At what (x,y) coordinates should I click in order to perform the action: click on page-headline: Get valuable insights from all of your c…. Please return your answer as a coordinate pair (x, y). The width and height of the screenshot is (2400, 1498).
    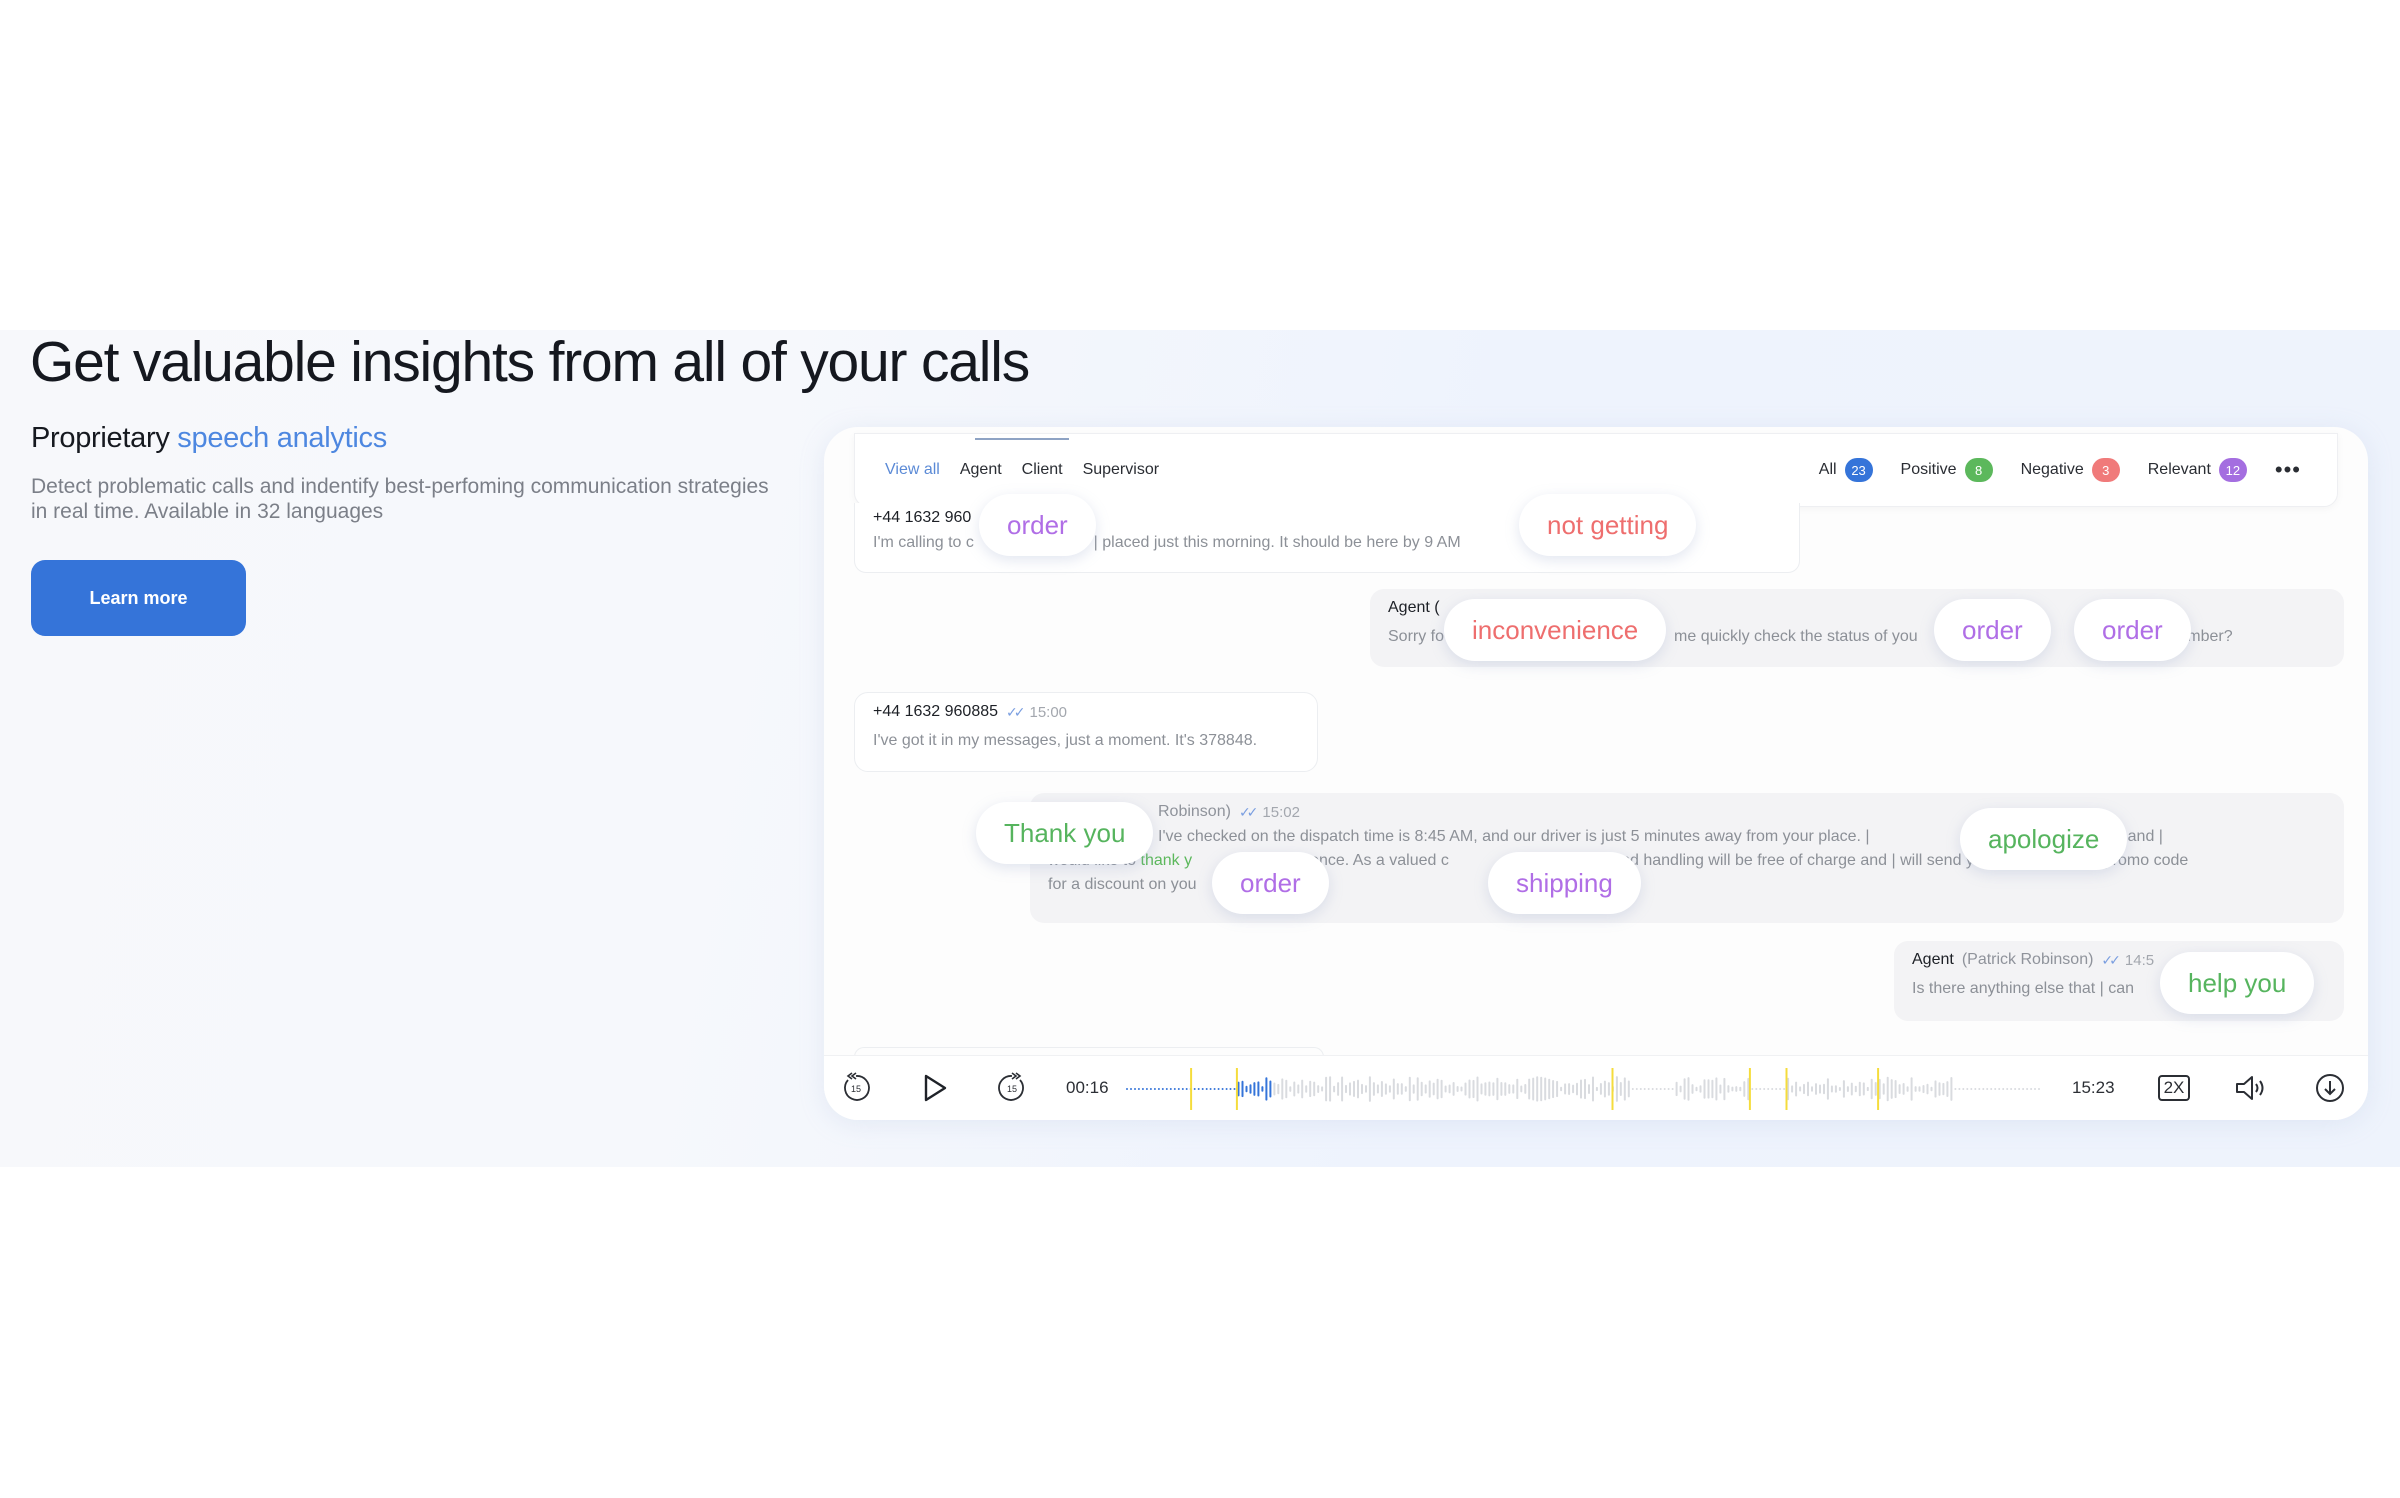
    Looking at the image, I should click on (530, 362).